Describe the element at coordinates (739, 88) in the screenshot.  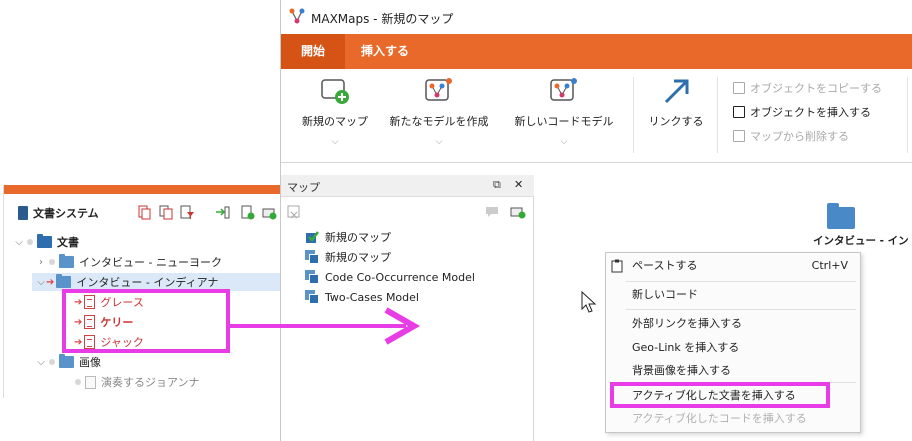
I see `copy-icon` at that location.